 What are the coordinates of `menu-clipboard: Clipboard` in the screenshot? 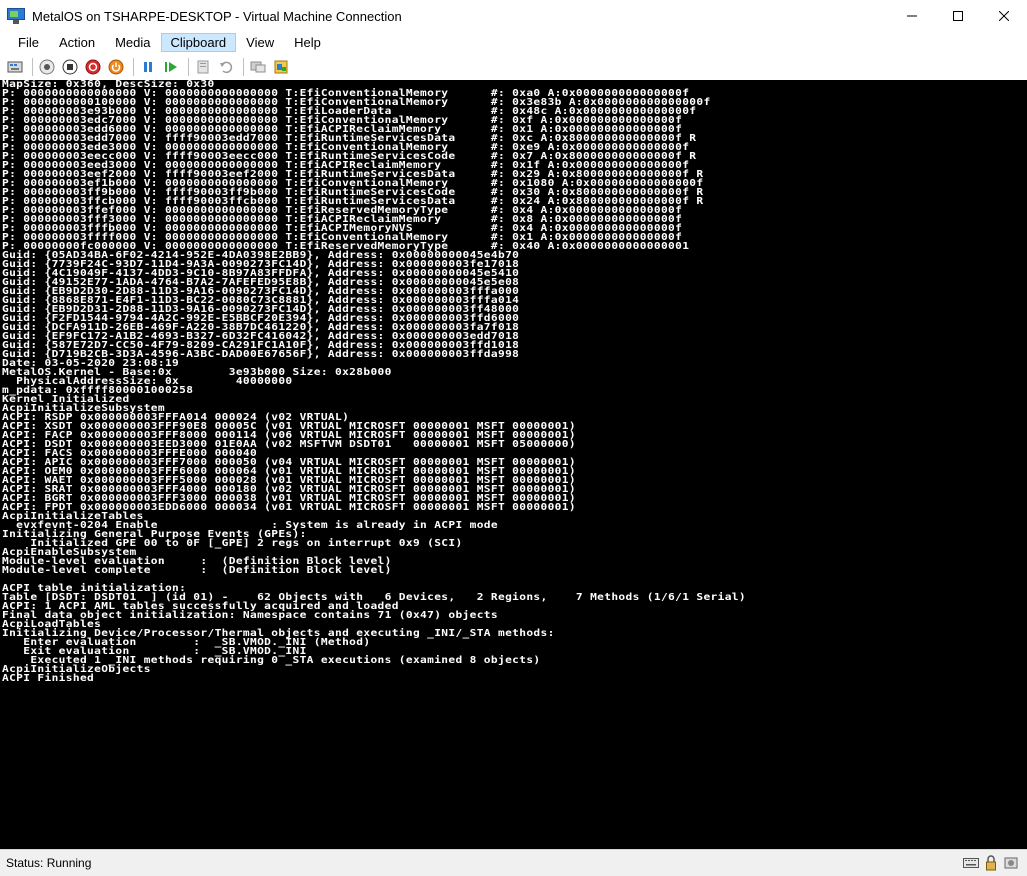 It's located at (198, 42).